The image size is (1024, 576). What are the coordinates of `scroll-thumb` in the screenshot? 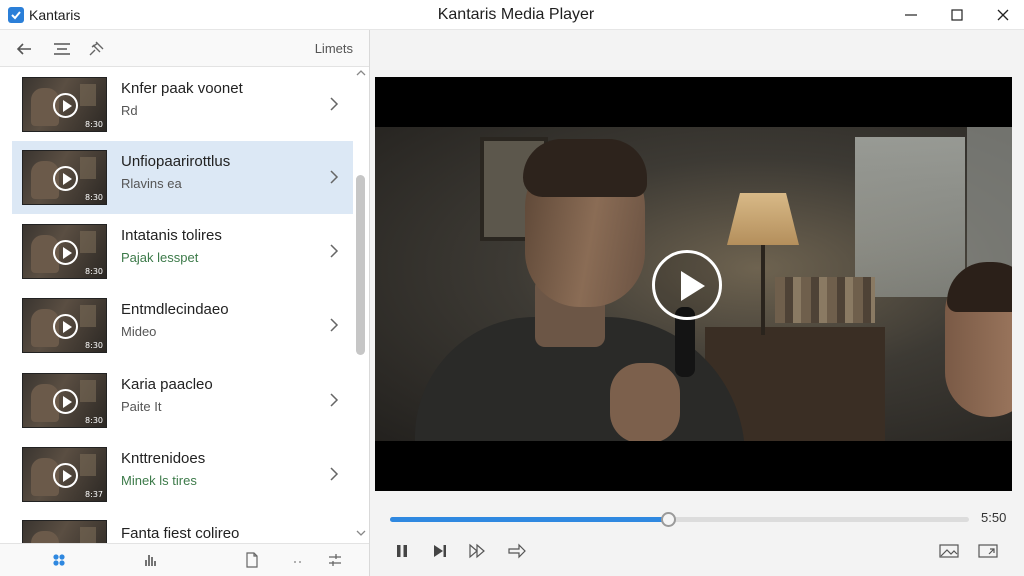 It's located at (360, 265).